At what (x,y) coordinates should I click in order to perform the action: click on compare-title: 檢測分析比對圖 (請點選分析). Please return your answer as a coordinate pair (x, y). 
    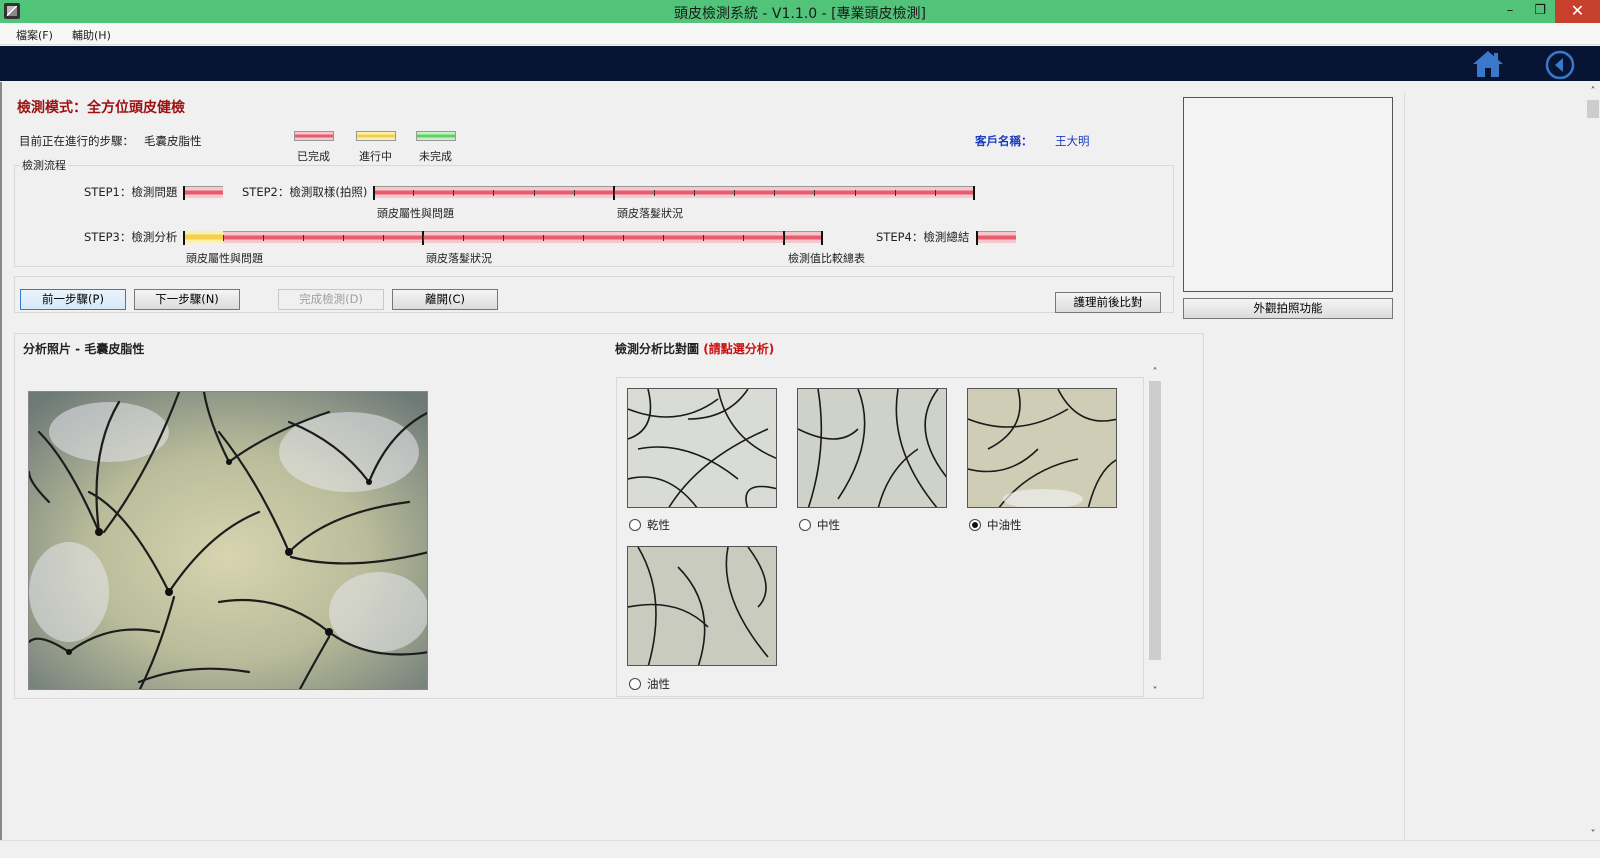
    Looking at the image, I should click on (694, 348).